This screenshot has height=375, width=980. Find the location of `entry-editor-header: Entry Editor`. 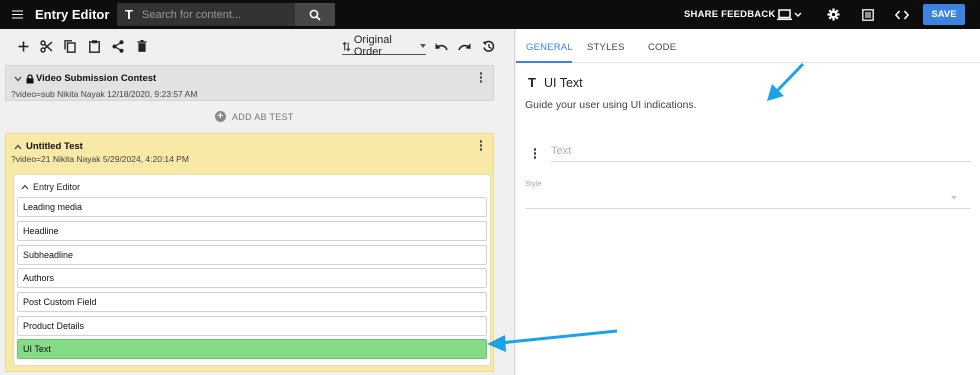

entry-editor-header: Entry Editor is located at coordinates (50, 187).